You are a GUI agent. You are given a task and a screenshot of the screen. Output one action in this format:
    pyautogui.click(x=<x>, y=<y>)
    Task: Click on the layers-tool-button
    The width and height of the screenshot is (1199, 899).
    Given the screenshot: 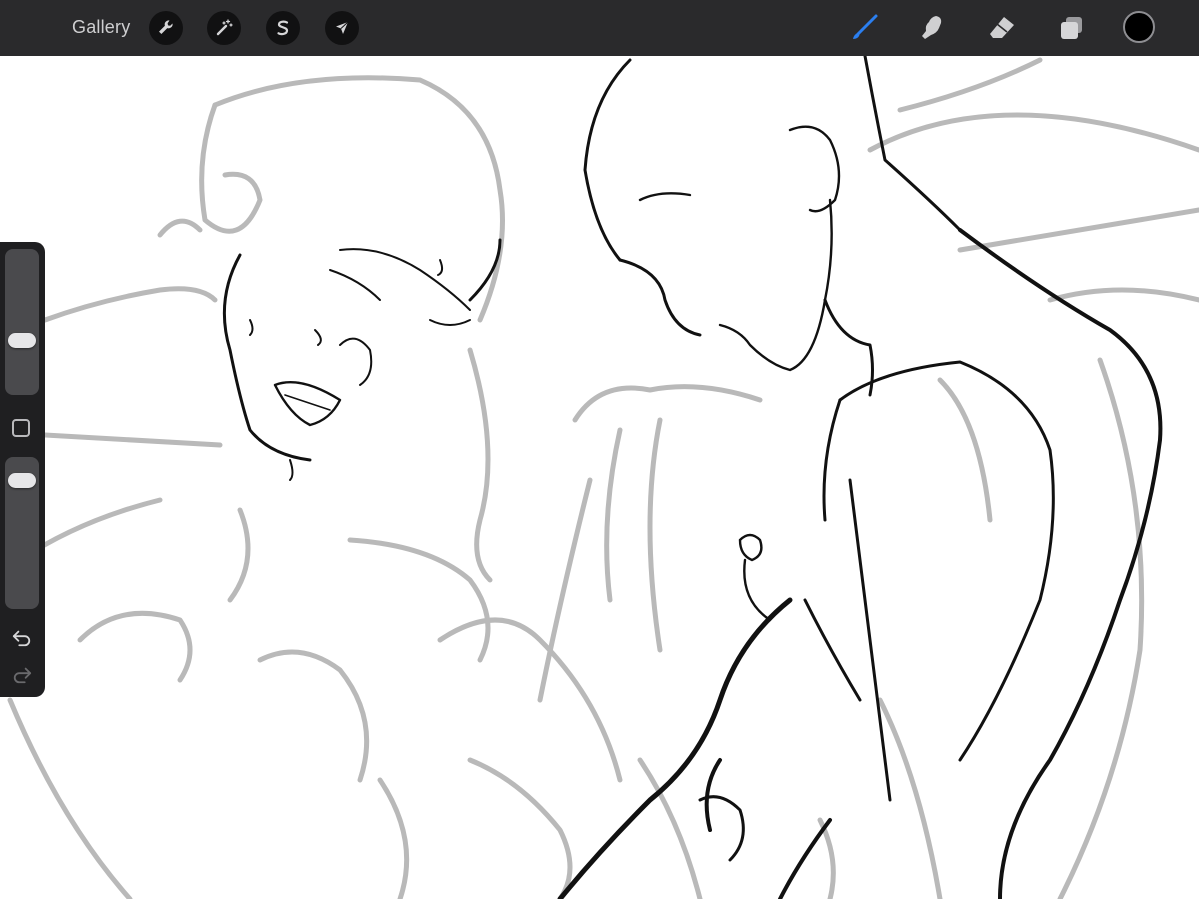 What is the action you would take?
    pyautogui.click(x=1071, y=28)
    